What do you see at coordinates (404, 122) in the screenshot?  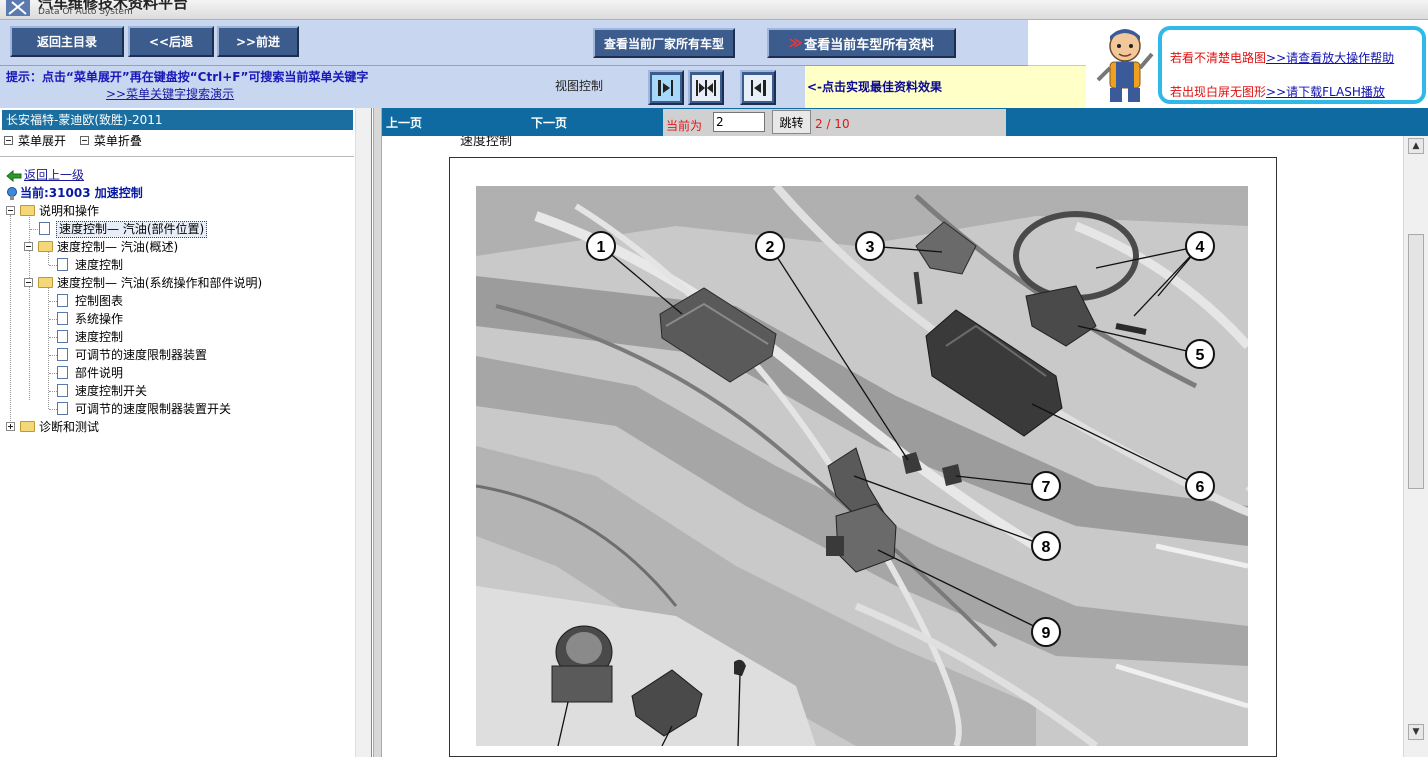 I see `prev-page-button: 上一页` at bounding box center [404, 122].